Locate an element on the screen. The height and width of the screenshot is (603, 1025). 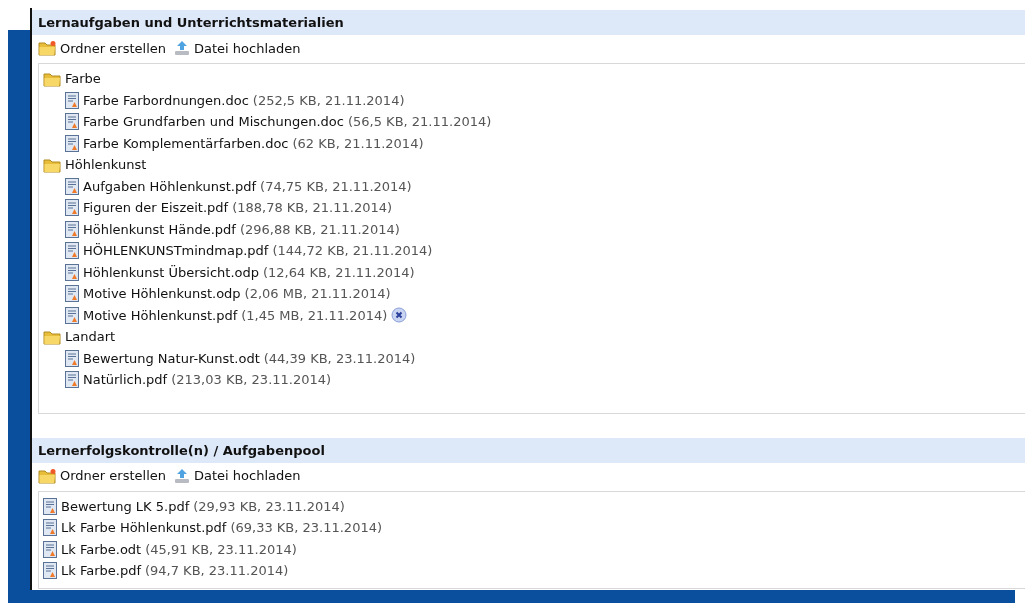
file-link: Farbe Grundfarben und Mischungen.doc is located at coordinates (213, 122).